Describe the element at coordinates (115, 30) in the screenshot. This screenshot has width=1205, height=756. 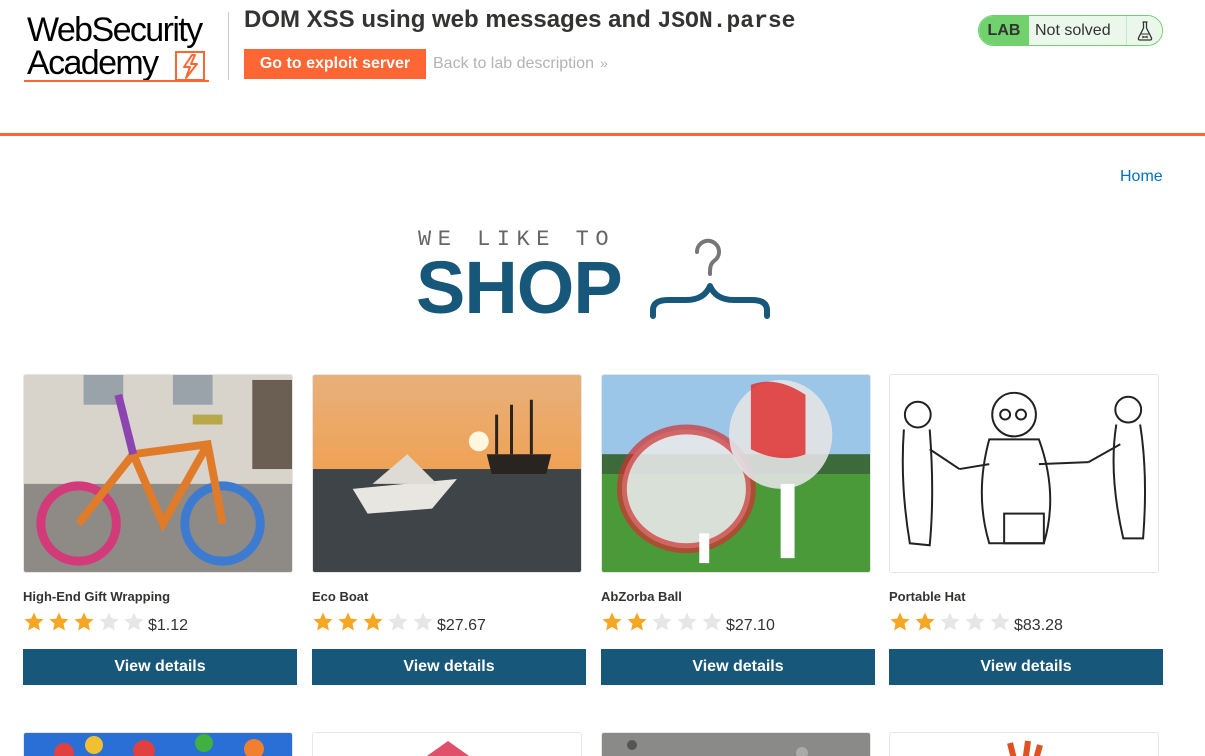
I see `logo-line-1: WebSecurity` at that location.